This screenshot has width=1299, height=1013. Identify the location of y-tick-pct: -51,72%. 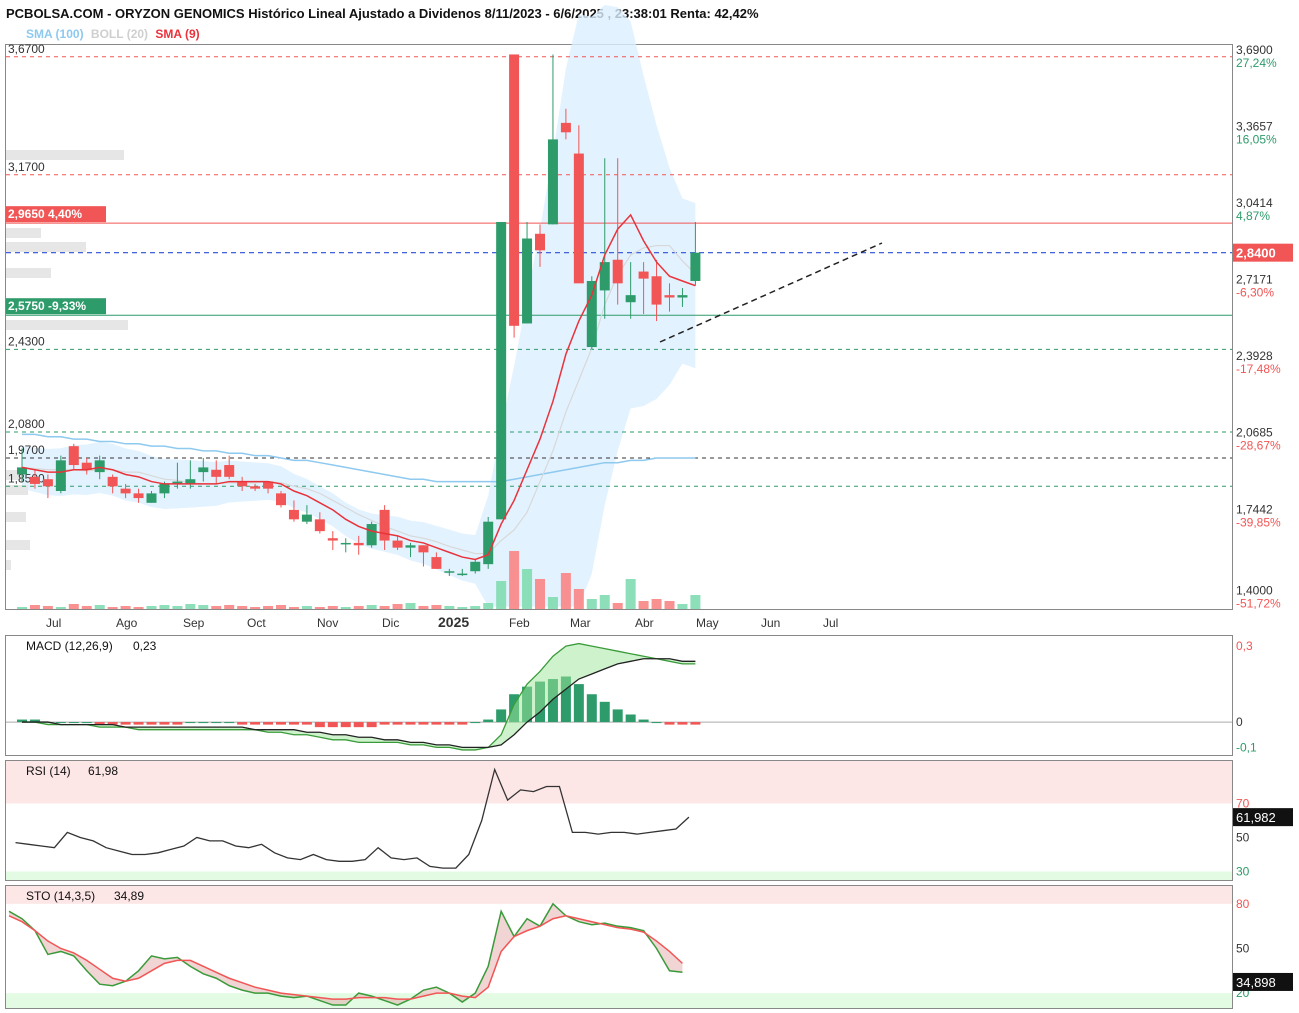
(1258, 603).